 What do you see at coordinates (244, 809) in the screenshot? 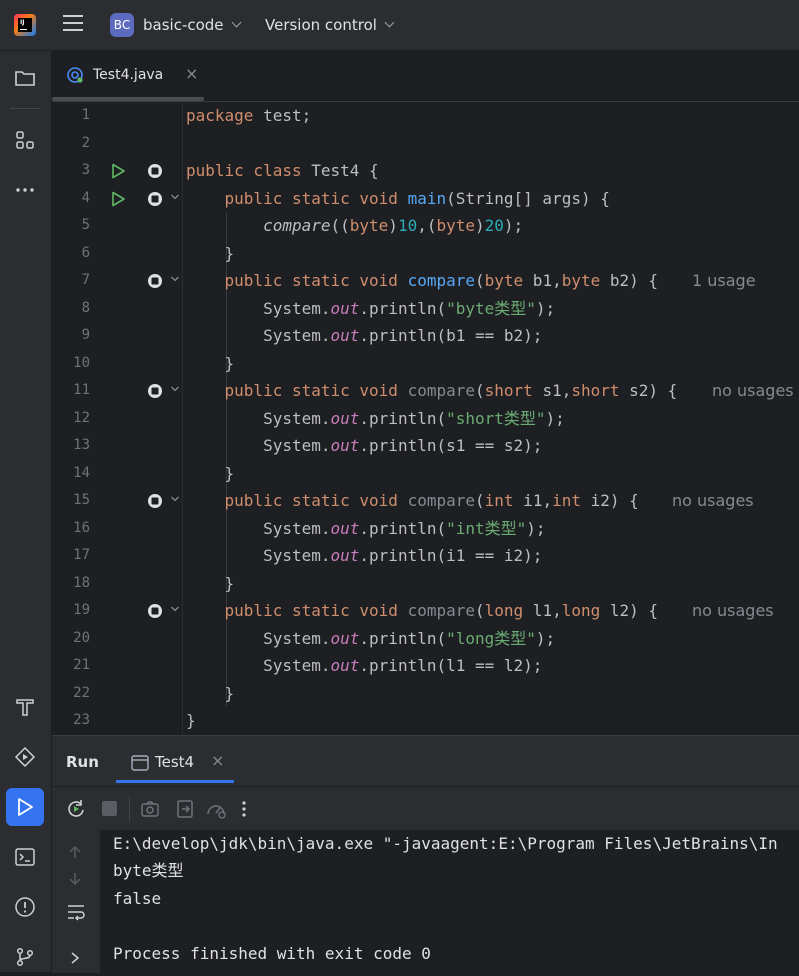
I see `more-vertical-icon` at bounding box center [244, 809].